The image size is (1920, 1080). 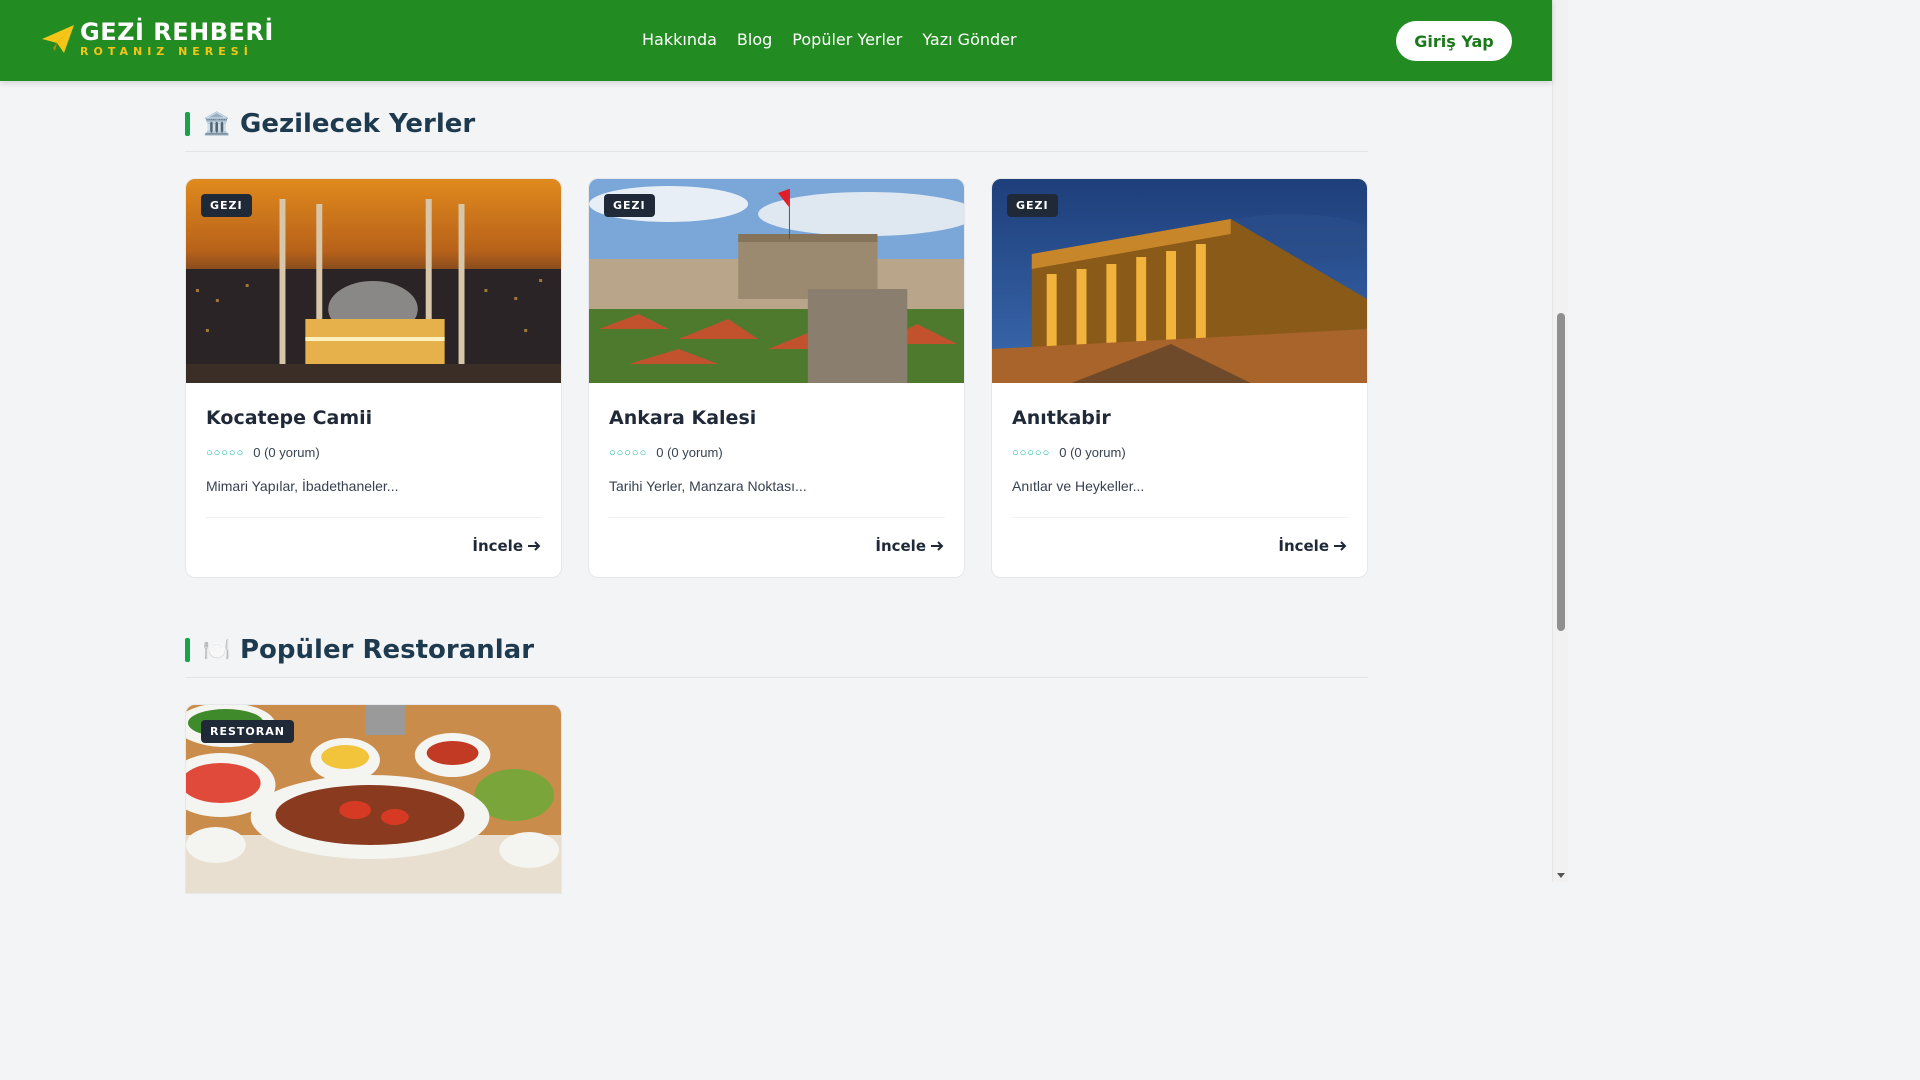 What do you see at coordinates (166, 51) in the screenshot?
I see `logo-subtitle: ROTANIZ NERESİ` at bounding box center [166, 51].